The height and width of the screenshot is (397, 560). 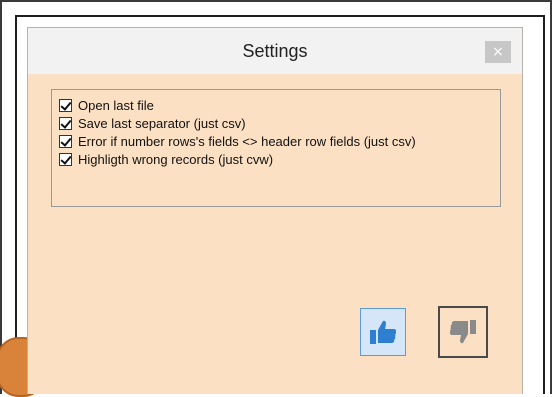 I want to click on option-save-last-separator: Save last separator (just csv), so click(x=152, y=123).